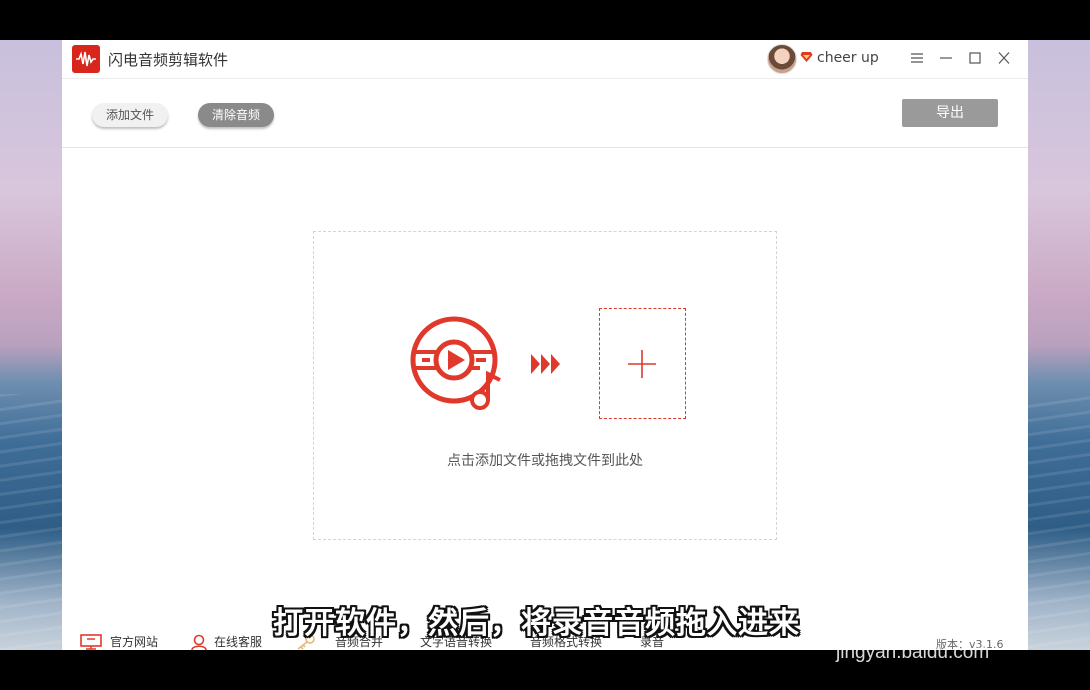 The width and height of the screenshot is (1090, 690). What do you see at coordinates (236, 115) in the screenshot?
I see `clear-audio-button: 清除音频` at bounding box center [236, 115].